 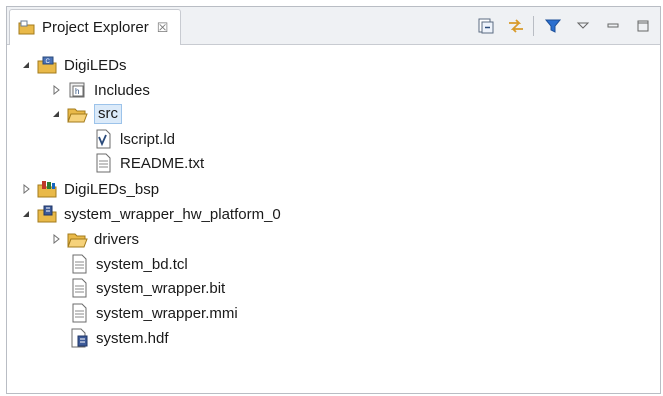 What do you see at coordinates (161, 288) in the screenshot?
I see `tree-item-label: system_wrapper.bit` at bounding box center [161, 288].